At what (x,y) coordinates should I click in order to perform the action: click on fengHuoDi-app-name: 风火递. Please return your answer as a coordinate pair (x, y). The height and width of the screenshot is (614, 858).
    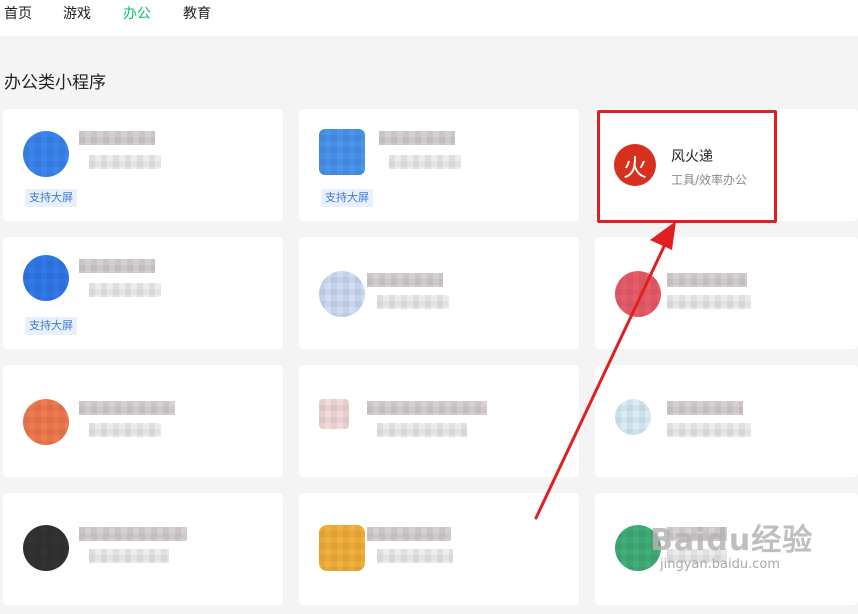
    Looking at the image, I should click on (692, 157).